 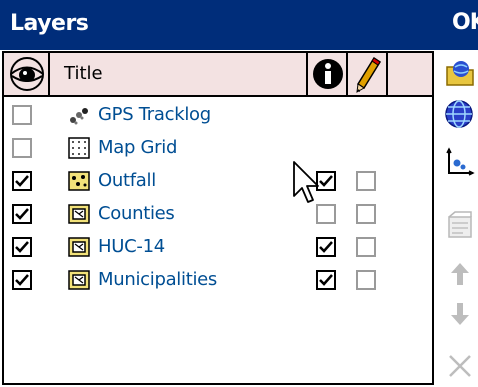 I want to click on column-header: Title, so click(x=218, y=75).